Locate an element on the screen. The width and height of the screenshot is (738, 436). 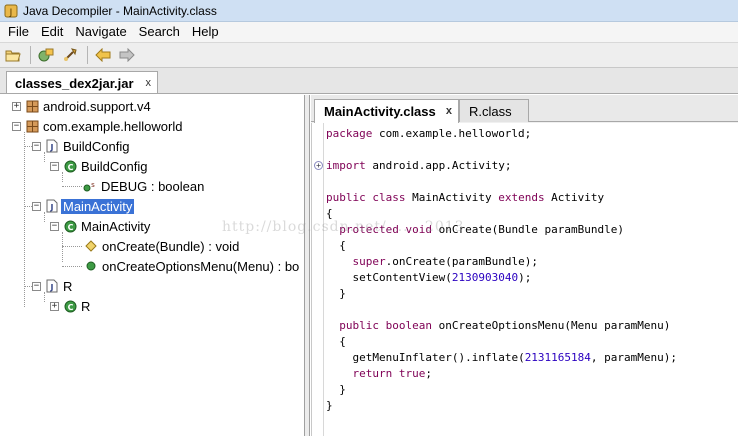
tree-item-label: onCreateOptionsMenu(Menu) : bo is located at coordinates (201, 266).